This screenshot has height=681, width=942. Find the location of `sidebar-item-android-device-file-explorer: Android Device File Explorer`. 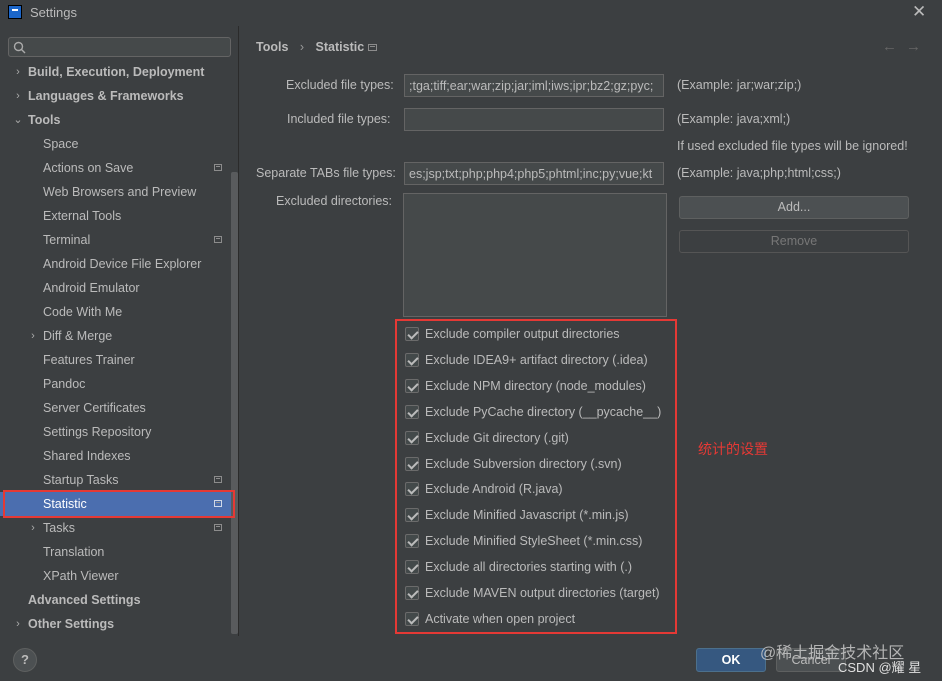

sidebar-item-android-device-file-explorer: Android Device File Explorer is located at coordinates (115, 264).